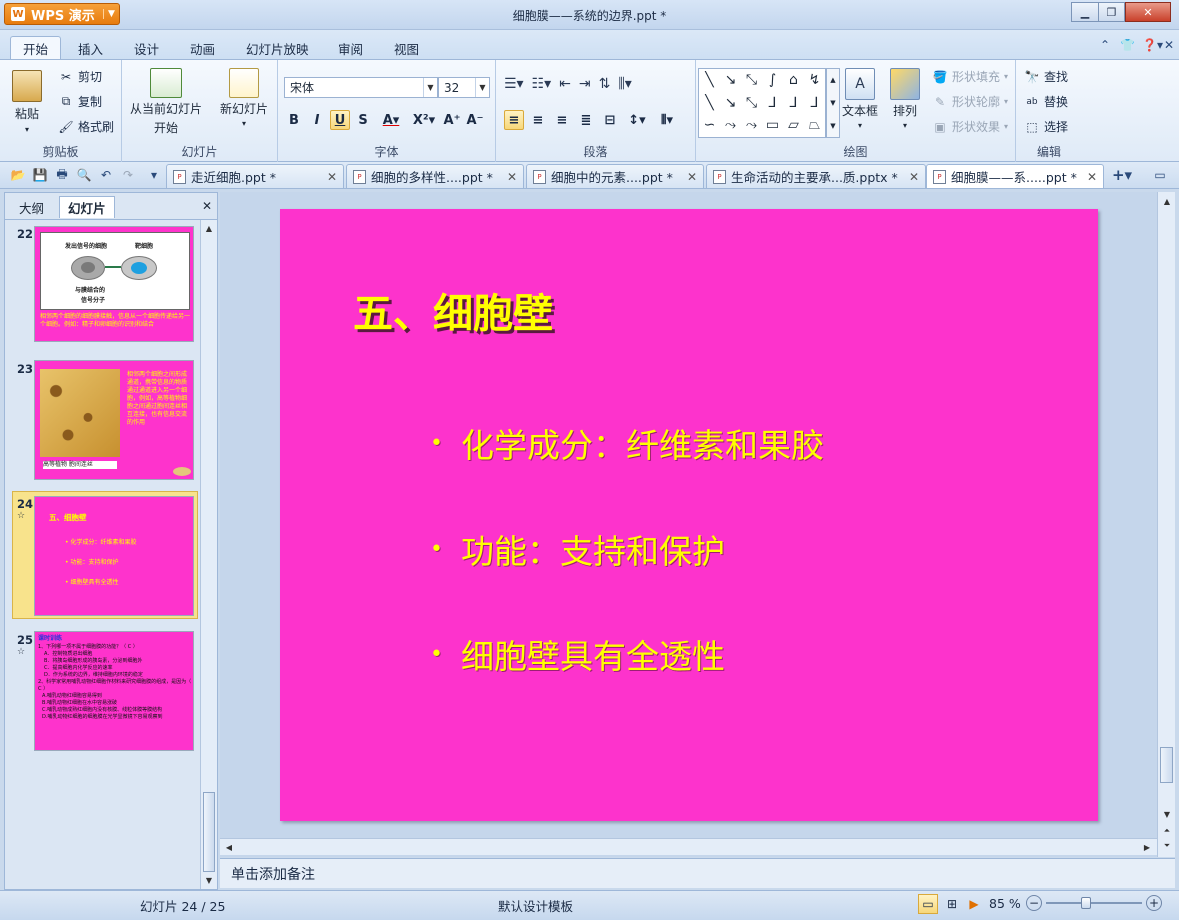 The image size is (1179, 920). Describe the element at coordinates (816, 176) in the screenshot. I see `doc-tab-4: P 生命活动的主要承...质.pptx * ✕` at that location.